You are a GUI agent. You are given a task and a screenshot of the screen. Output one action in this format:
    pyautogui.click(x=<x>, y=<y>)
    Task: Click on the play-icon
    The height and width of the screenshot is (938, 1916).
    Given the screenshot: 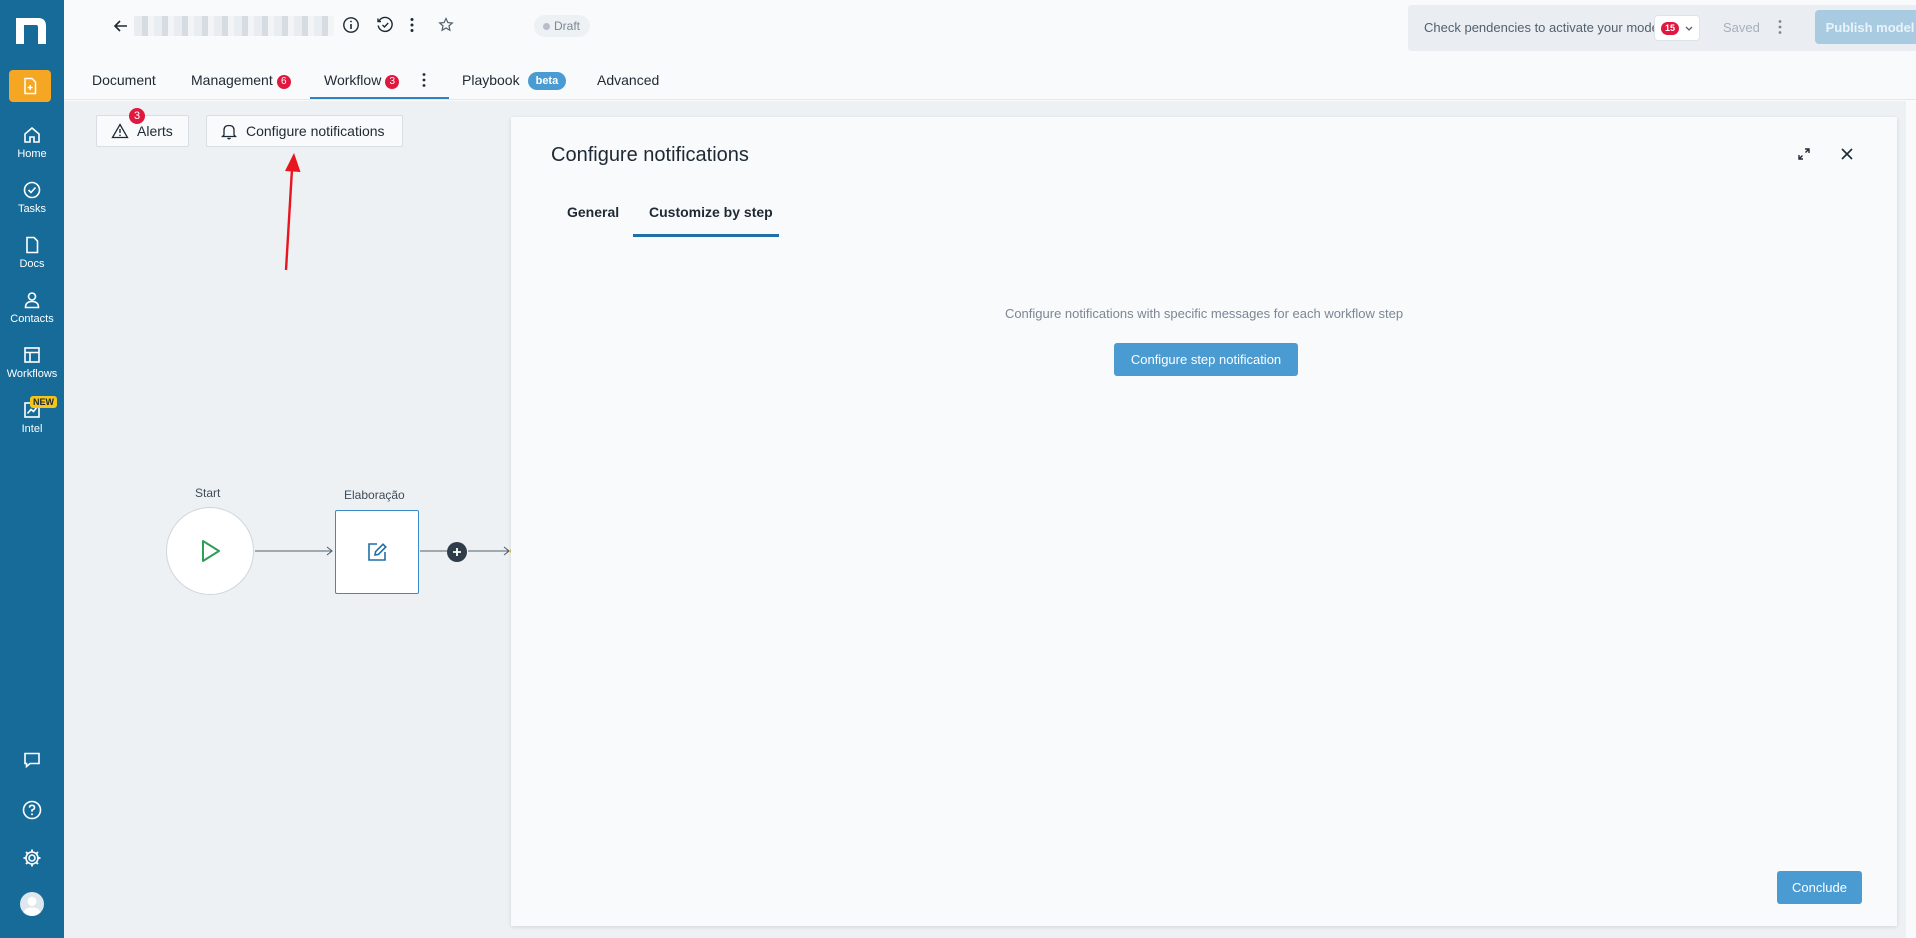 What is the action you would take?
    pyautogui.click(x=211, y=551)
    